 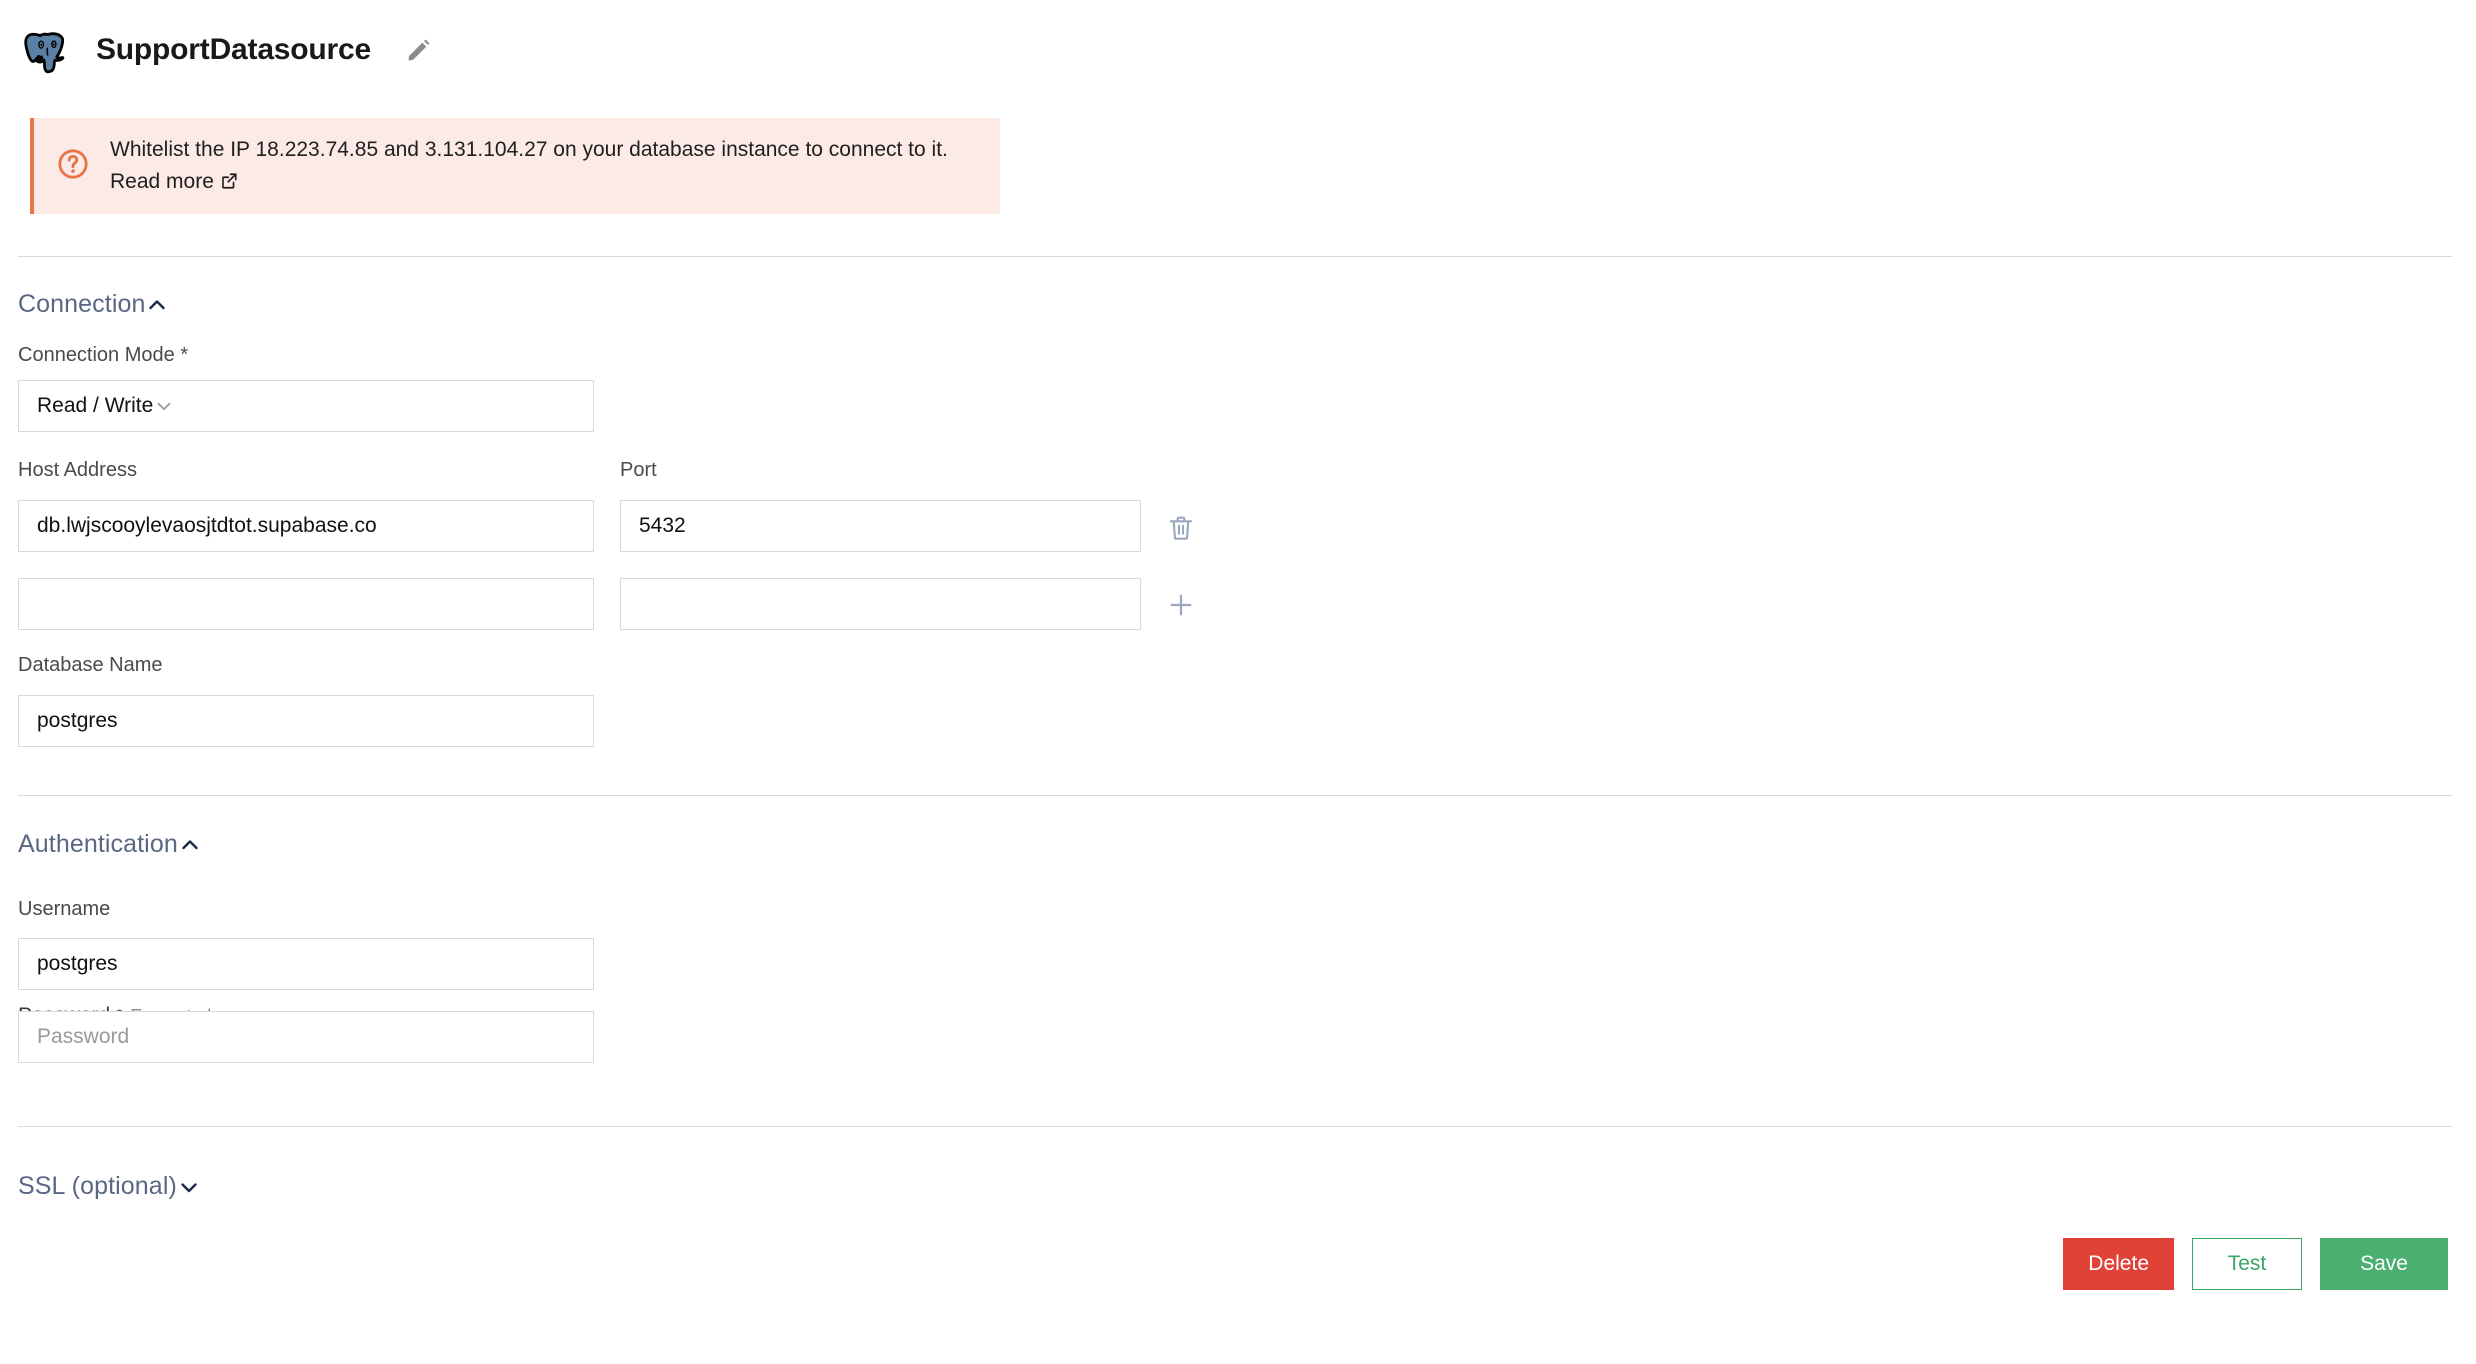 What do you see at coordinates (233, 49) in the screenshot?
I see `page-title: SupportDatasource` at bounding box center [233, 49].